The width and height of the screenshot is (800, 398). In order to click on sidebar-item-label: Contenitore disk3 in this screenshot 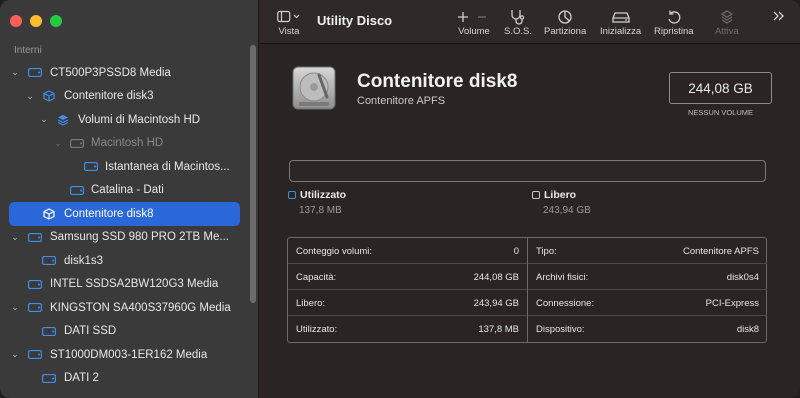, I will do `click(109, 96)`.